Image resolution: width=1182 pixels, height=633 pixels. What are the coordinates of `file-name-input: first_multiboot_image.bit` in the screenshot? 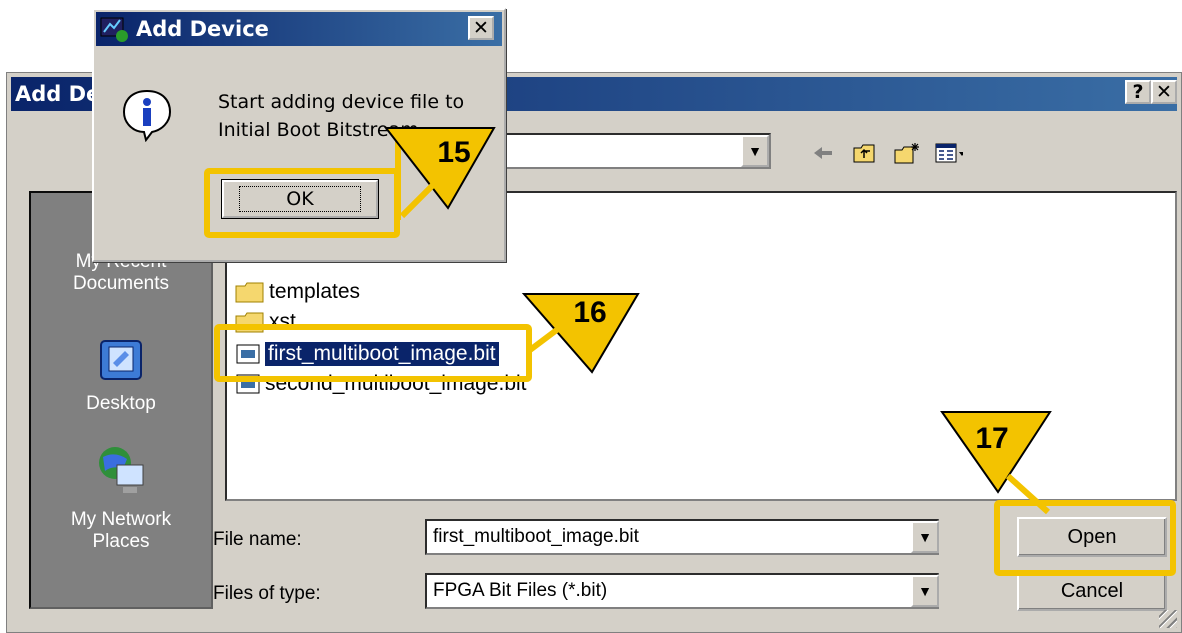 It's located at (682, 537).